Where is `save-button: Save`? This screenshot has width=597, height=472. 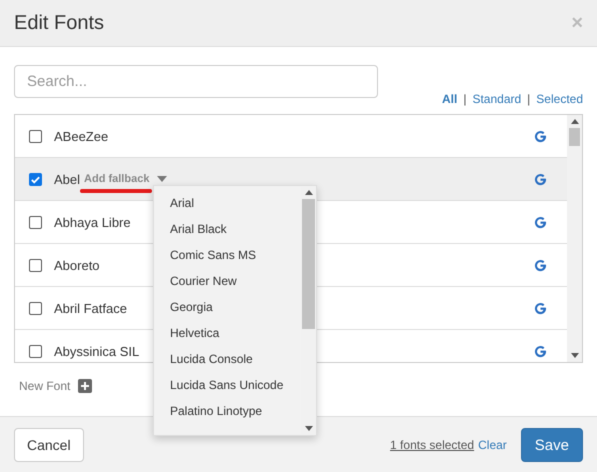
save-button: Save is located at coordinates (551, 445).